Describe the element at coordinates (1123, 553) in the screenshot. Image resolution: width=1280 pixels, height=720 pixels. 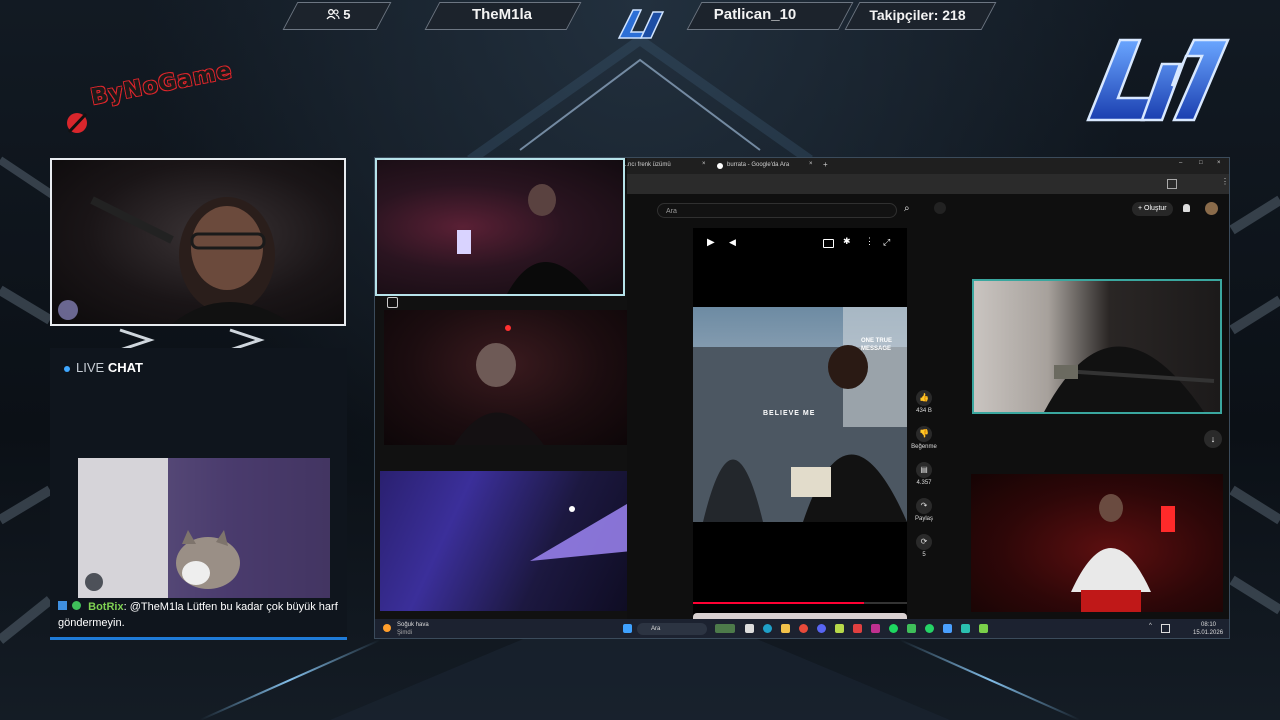
I see `participant-5-scene` at that location.